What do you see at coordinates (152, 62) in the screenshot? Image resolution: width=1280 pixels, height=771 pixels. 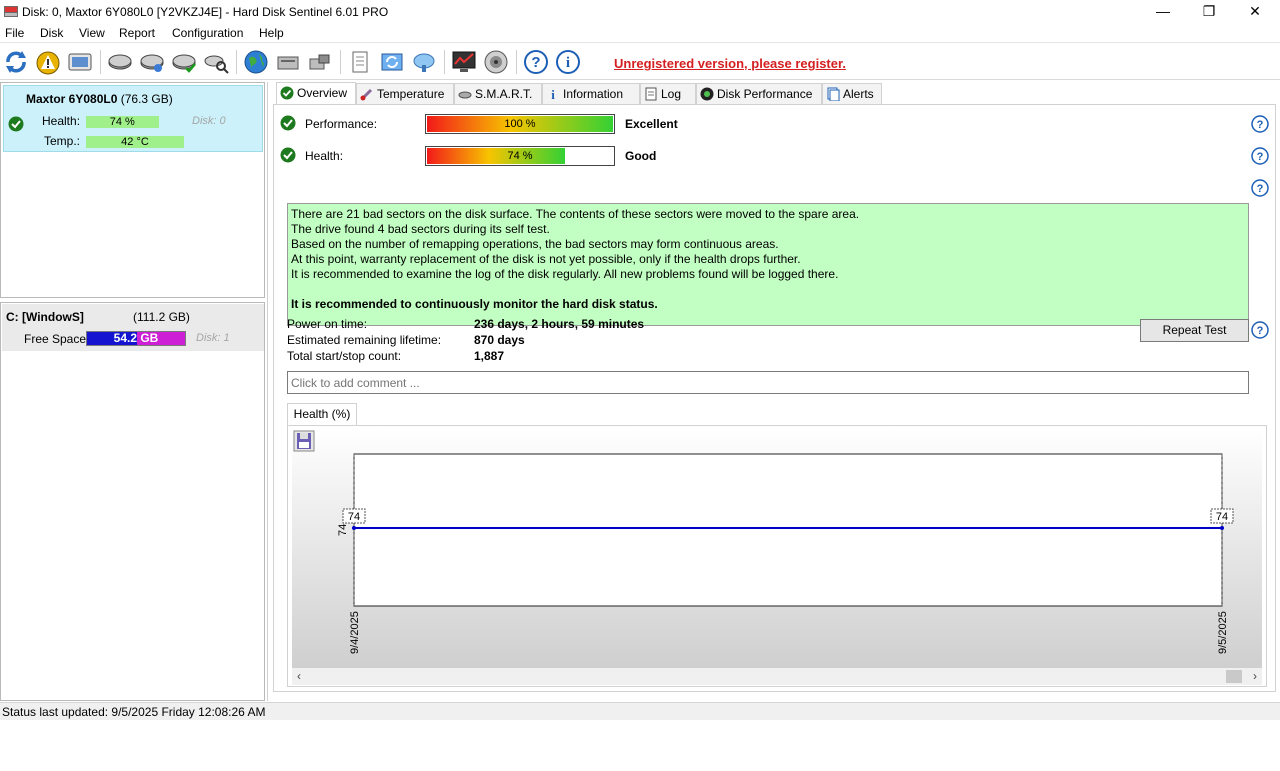 I see `disk-test-2-icon` at bounding box center [152, 62].